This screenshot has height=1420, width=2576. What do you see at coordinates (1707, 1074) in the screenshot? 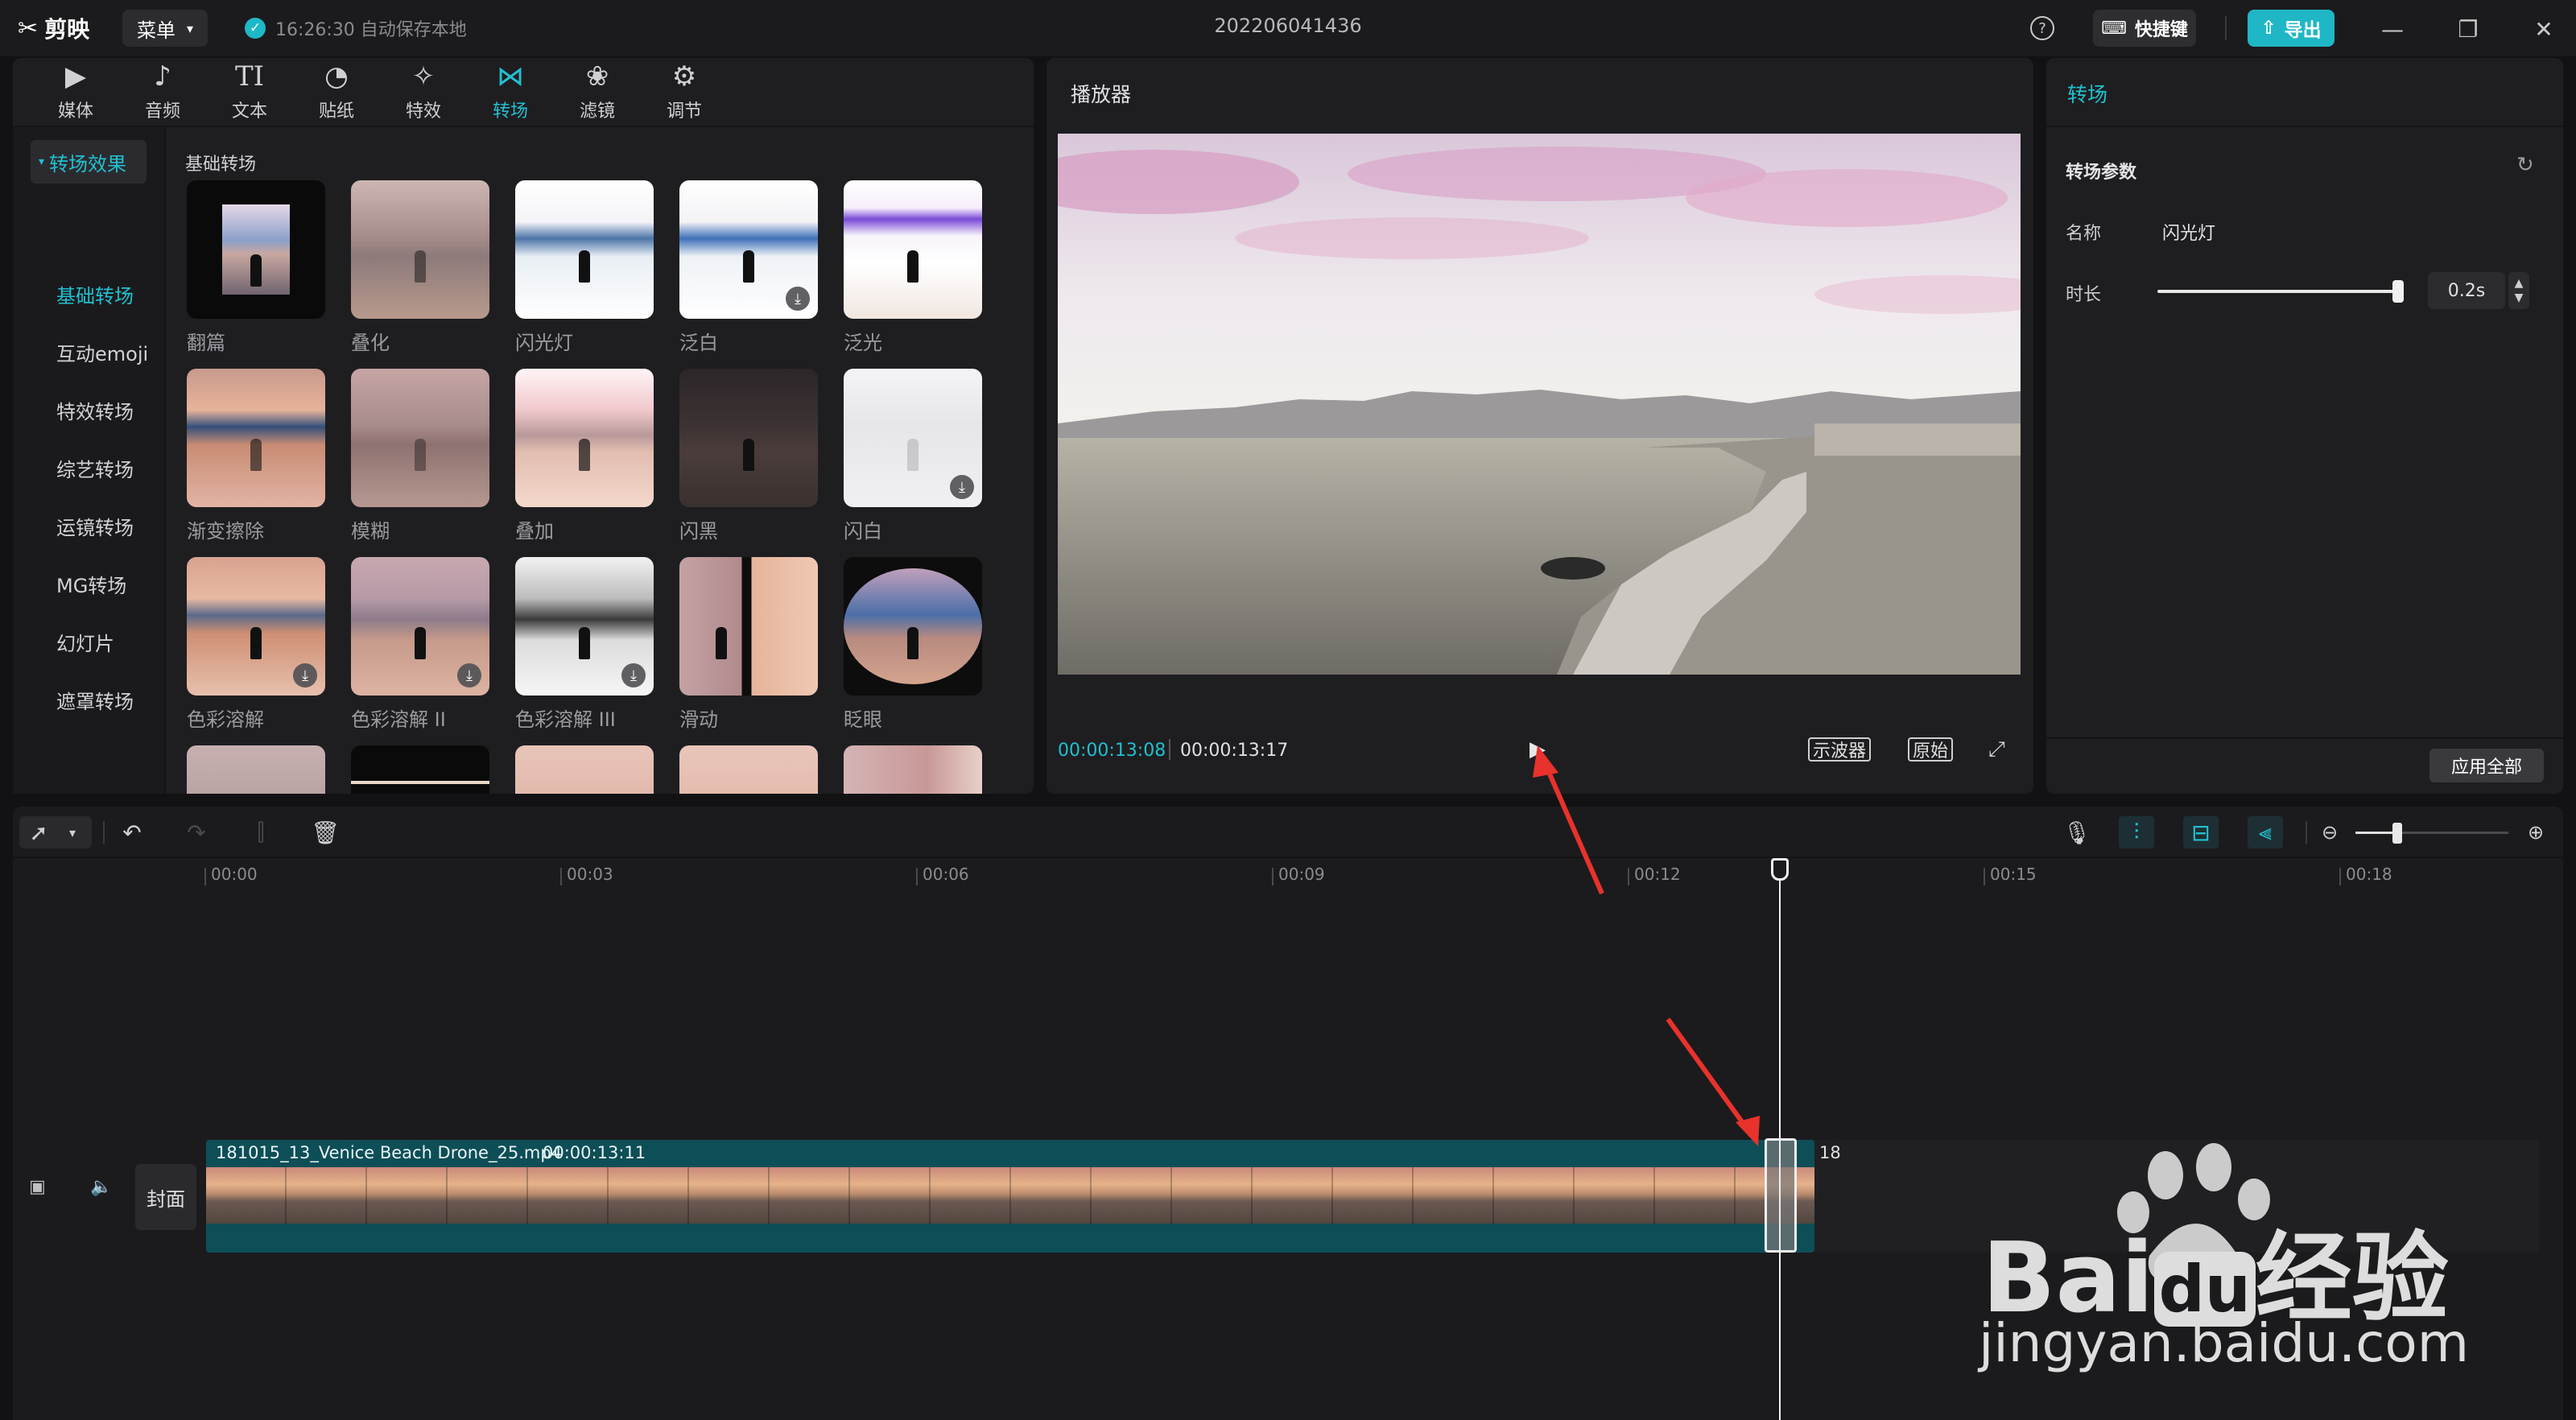
I see `arrow-to-transition` at bounding box center [1707, 1074].